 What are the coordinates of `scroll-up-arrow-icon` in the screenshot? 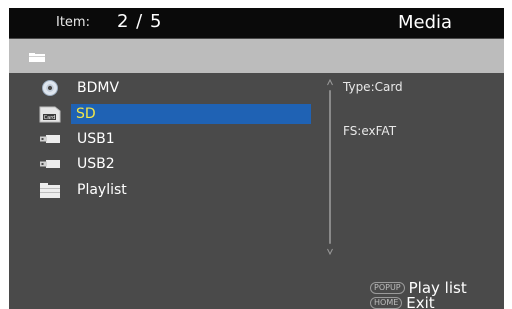 It's located at (330, 82).